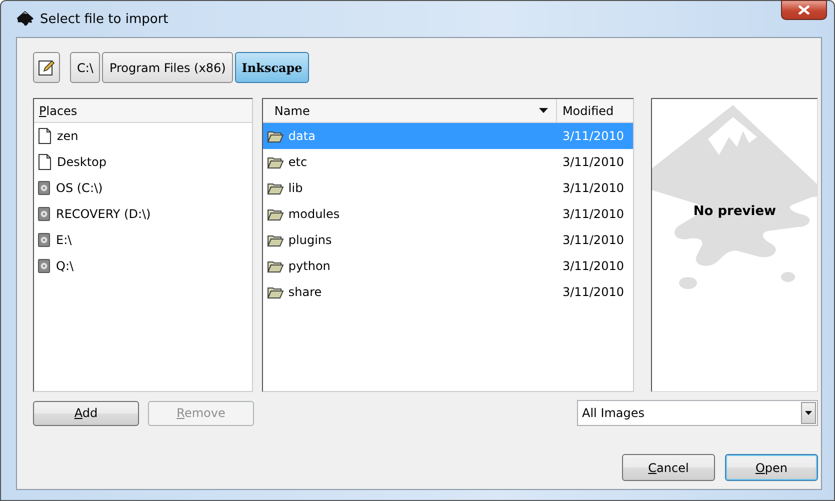 This screenshot has height=501, width=835. Describe the element at coordinates (309, 266) in the screenshot. I see `file-name: python` at that location.